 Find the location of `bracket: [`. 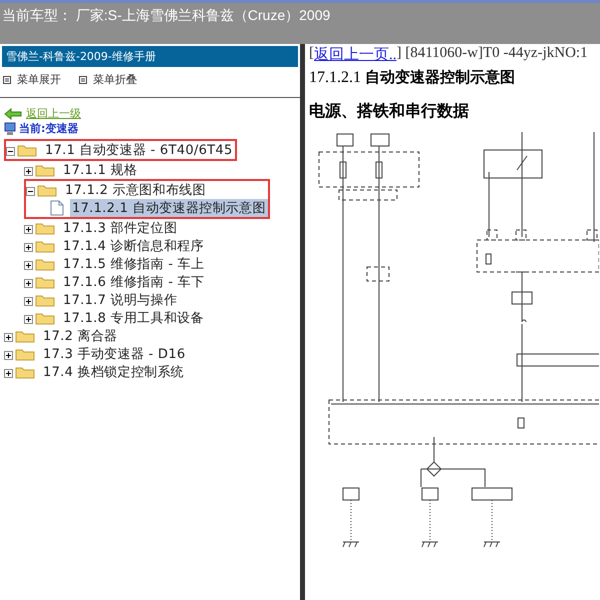

bracket: [ is located at coordinates (311, 54).